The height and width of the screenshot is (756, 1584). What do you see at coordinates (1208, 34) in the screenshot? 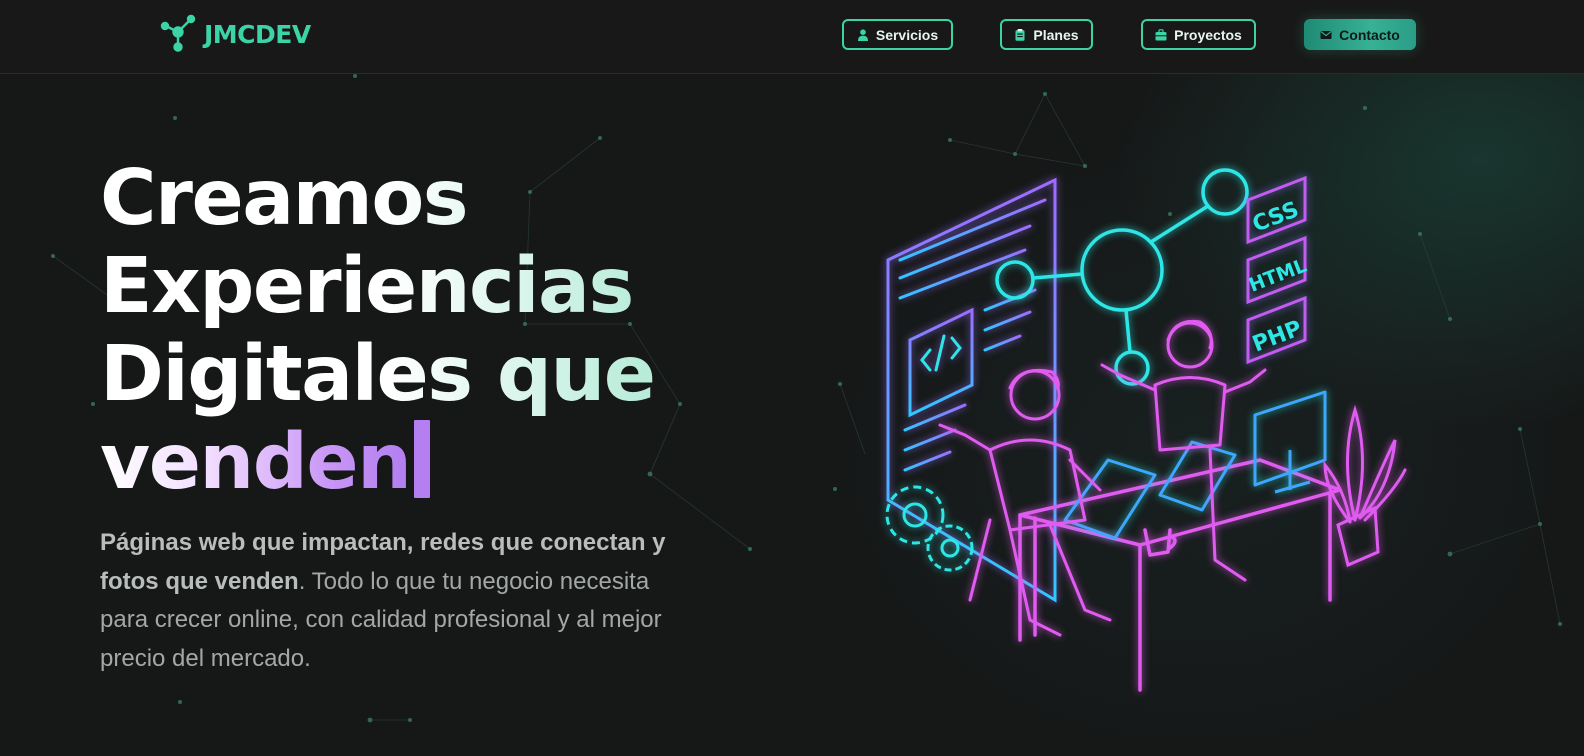
I see `nav-proyectos-label: Proyectos` at bounding box center [1208, 34].